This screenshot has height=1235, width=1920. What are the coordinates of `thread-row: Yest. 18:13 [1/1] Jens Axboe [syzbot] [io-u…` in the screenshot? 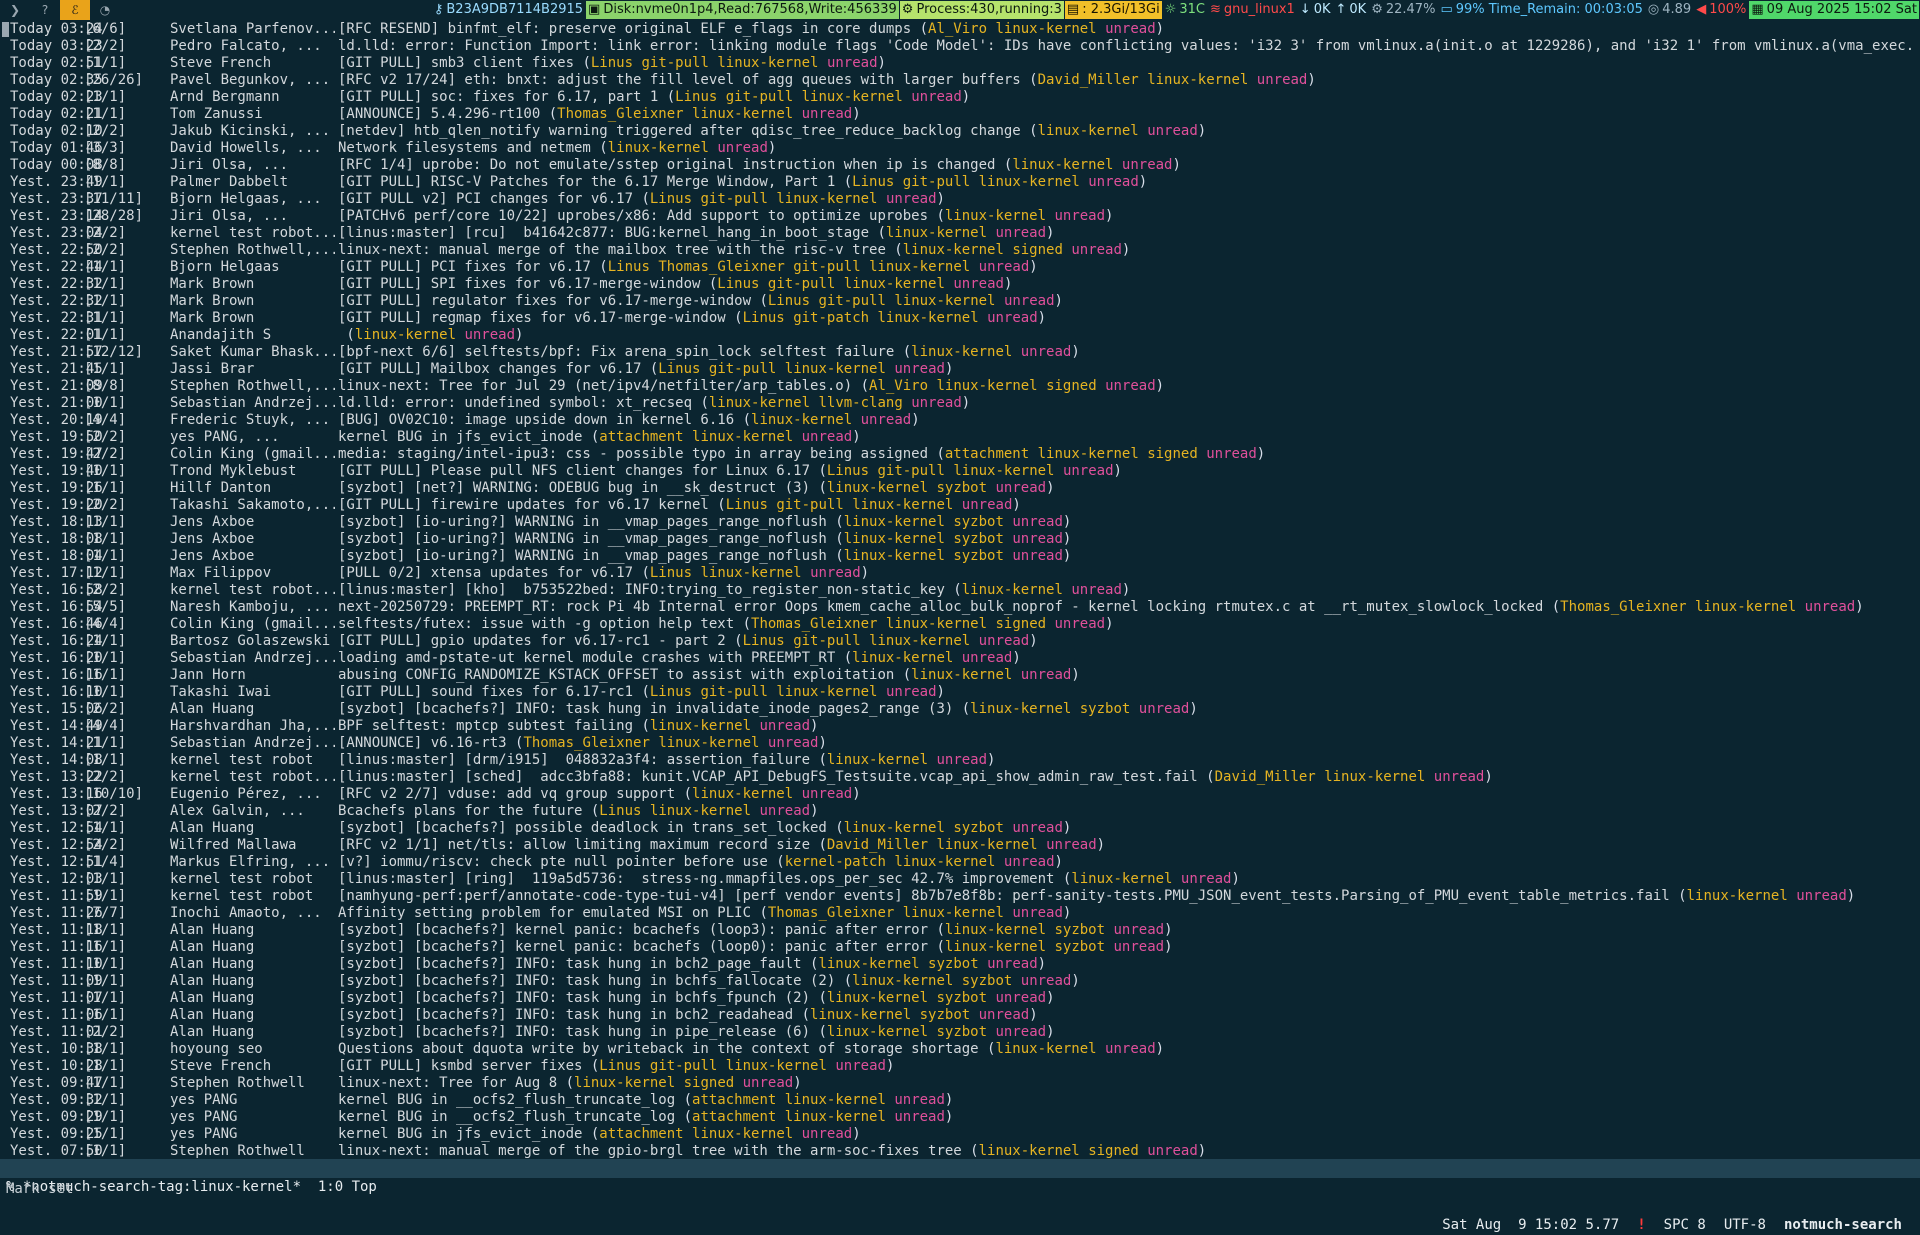 It's located at (960, 522).